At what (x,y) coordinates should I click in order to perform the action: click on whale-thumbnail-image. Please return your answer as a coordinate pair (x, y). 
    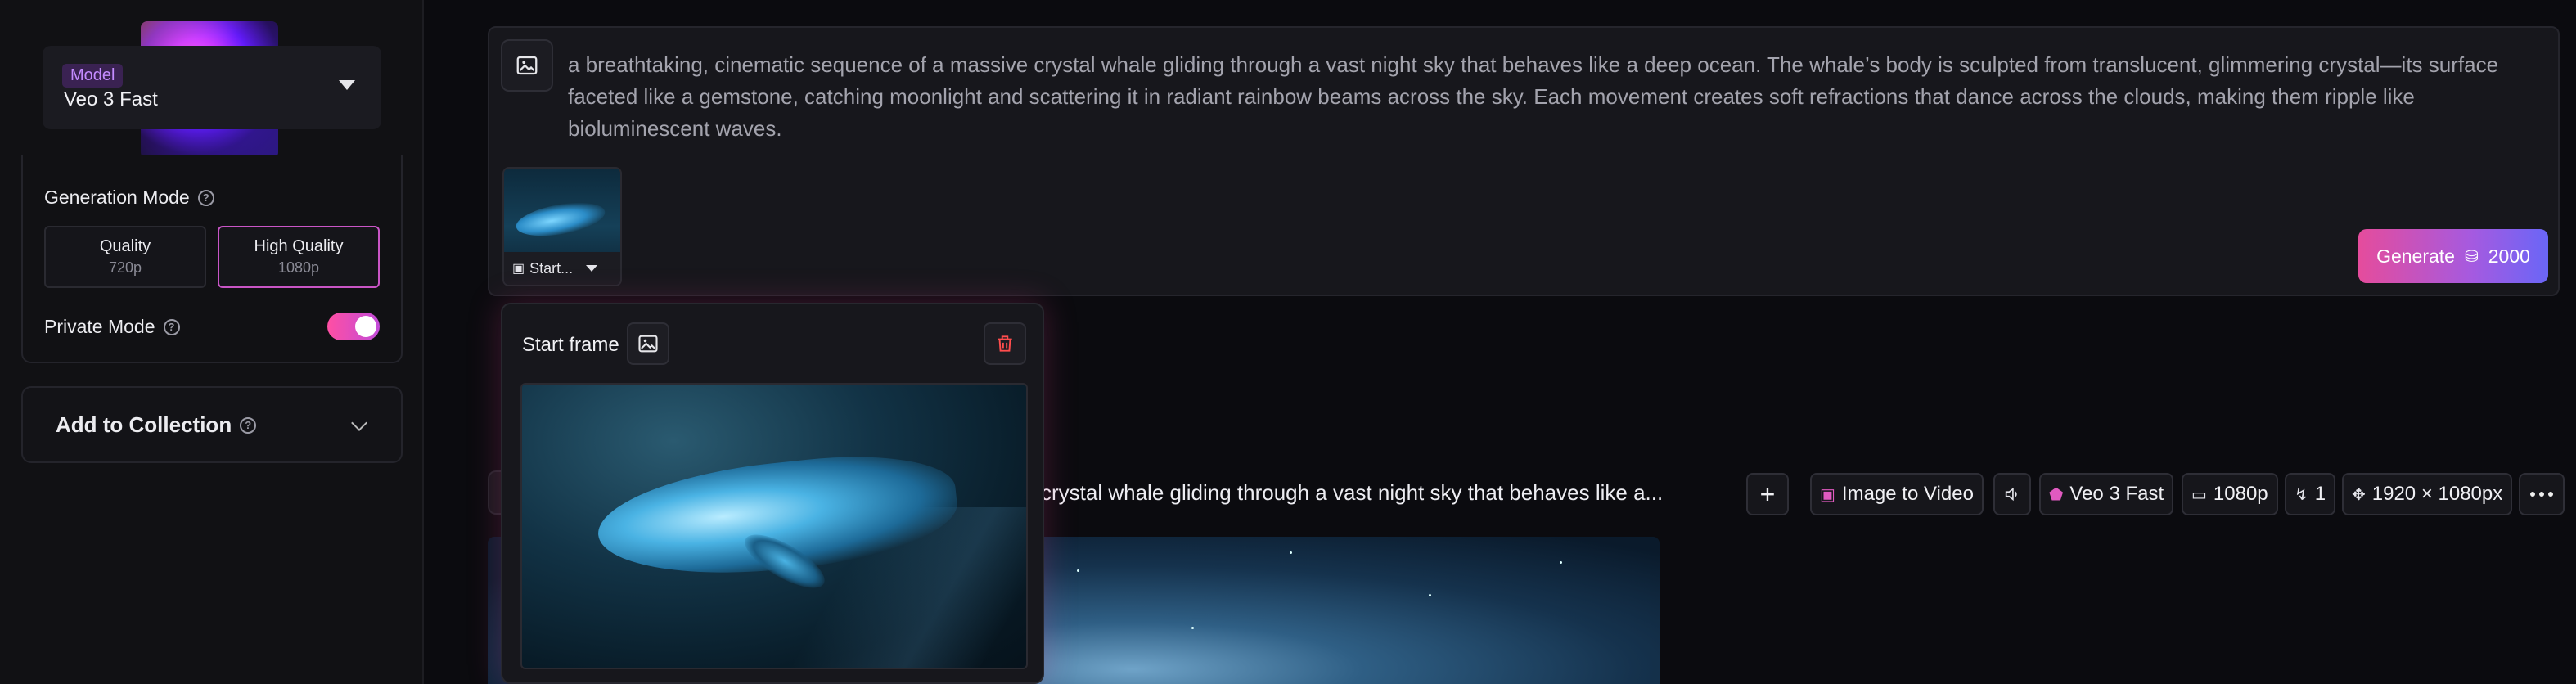
    Looking at the image, I should click on (560, 219).